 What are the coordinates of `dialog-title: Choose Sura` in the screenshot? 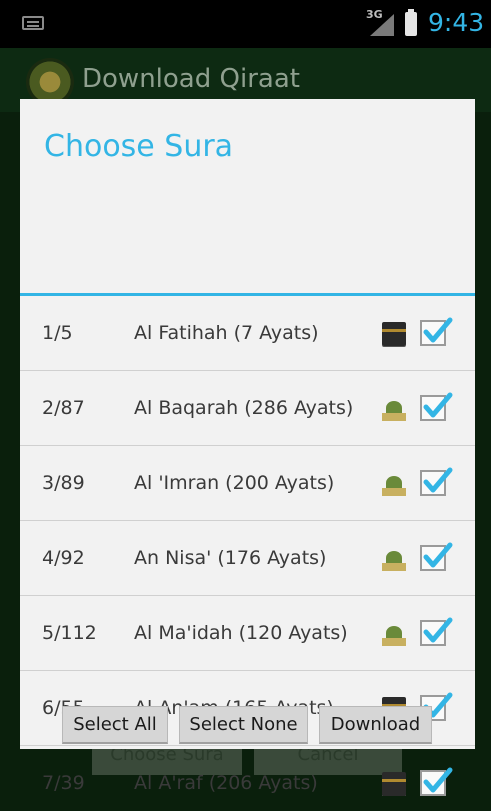 It's located at (139, 146).